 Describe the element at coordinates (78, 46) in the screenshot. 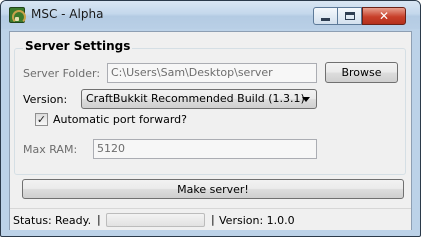

I see `server-settings-legend: Server Settings` at that location.